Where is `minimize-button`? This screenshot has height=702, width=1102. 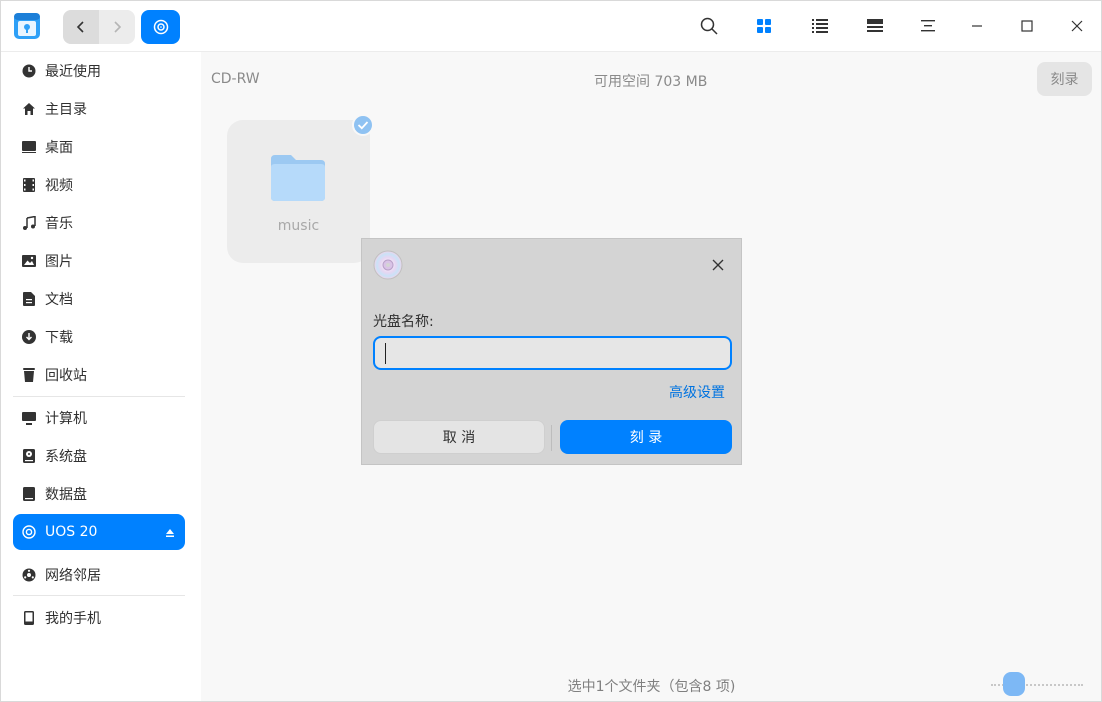
minimize-button is located at coordinates (977, 26).